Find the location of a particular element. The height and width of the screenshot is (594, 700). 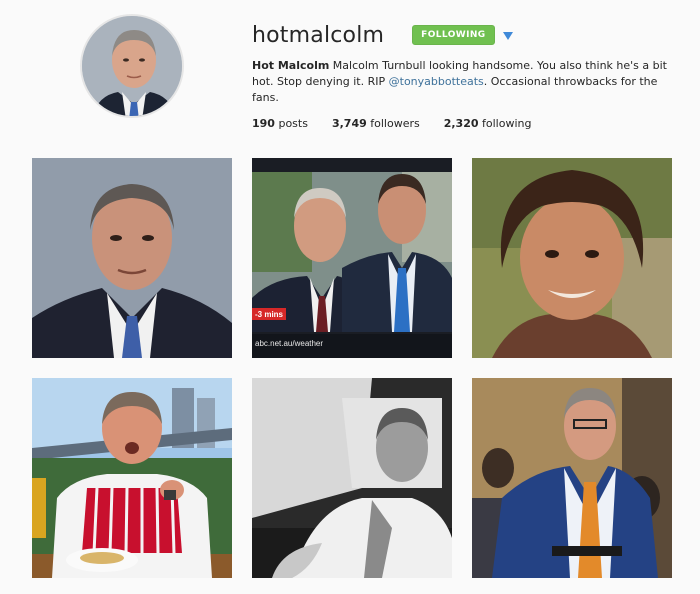

posts-stat: 190 posts is located at coordinates (280, 123).